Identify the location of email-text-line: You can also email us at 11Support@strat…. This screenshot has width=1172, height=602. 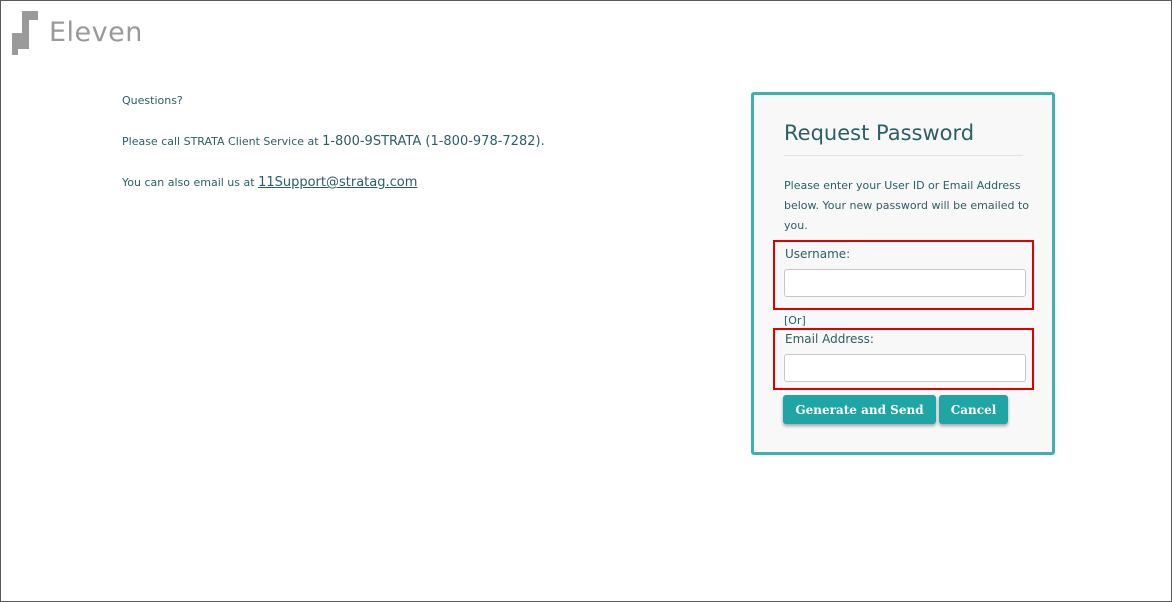
(269, 182).